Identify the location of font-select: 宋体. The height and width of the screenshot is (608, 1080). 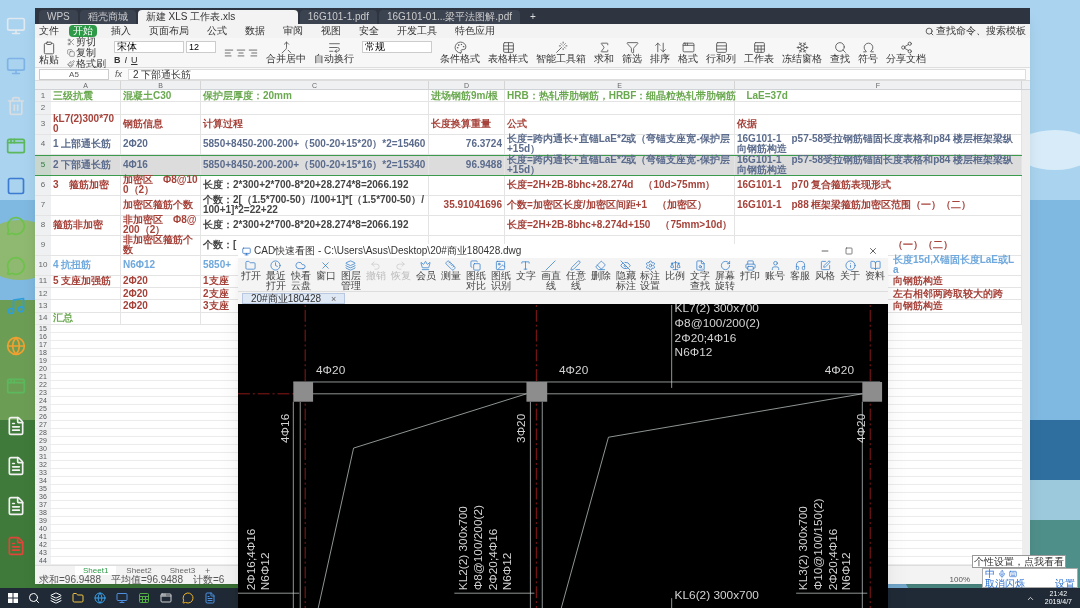
(149, 46).